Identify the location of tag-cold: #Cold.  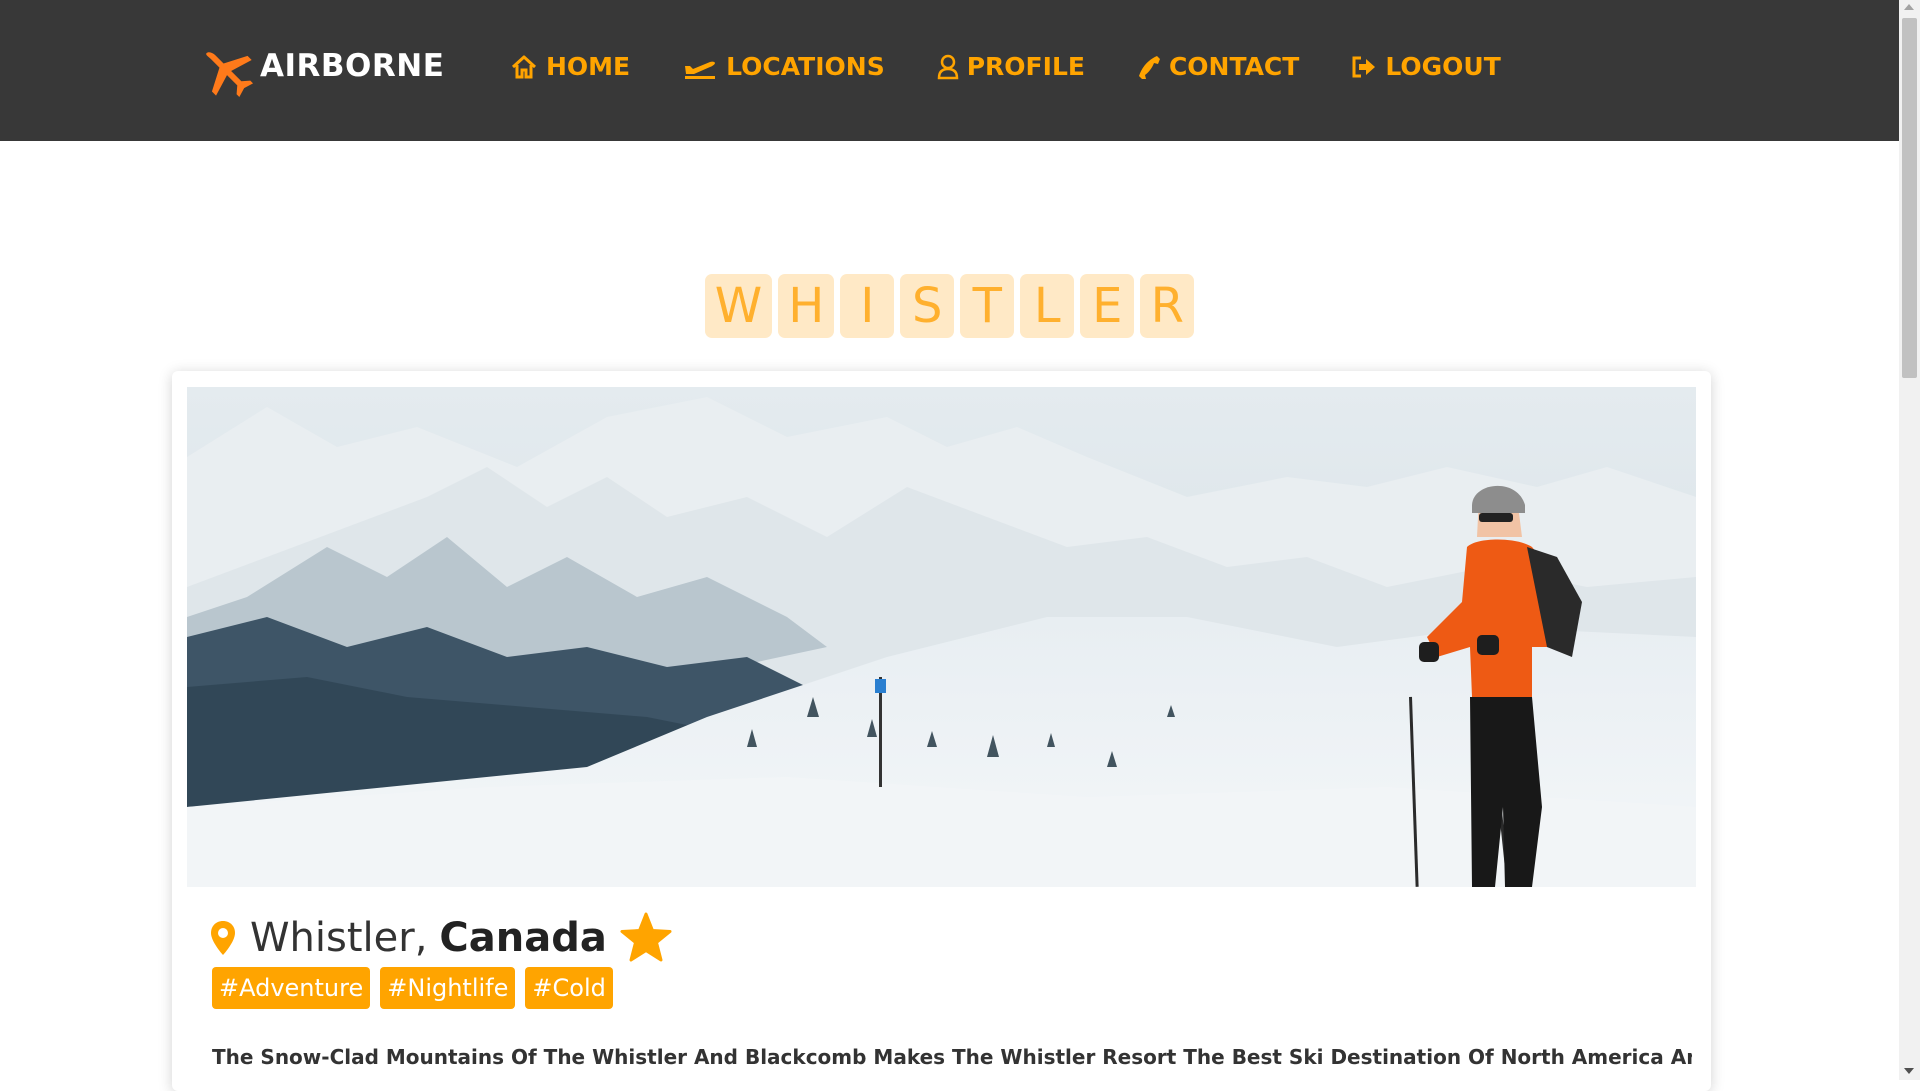
(569, 988).